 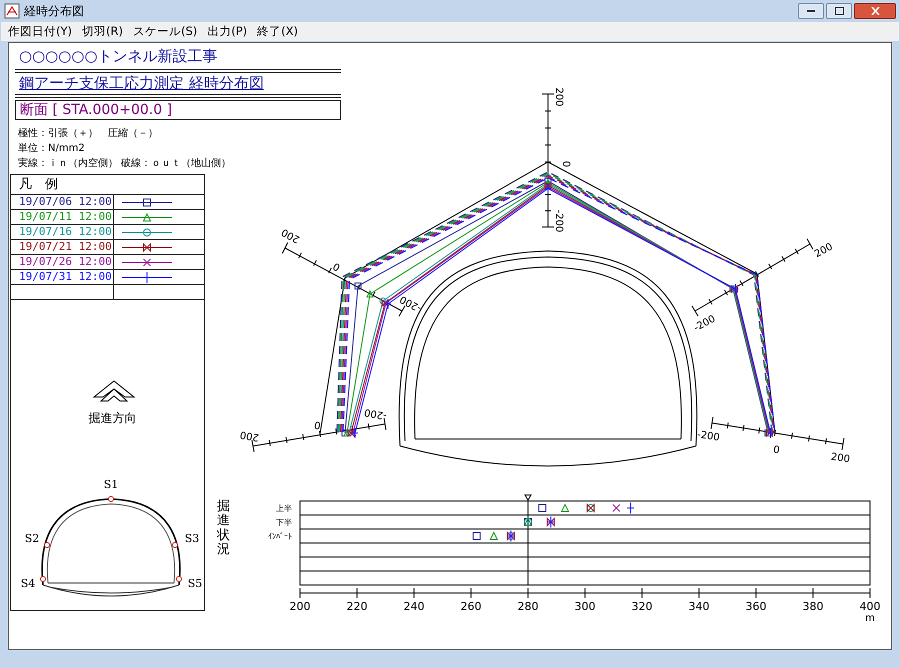 I want to click on note-text: 単位：N/mm2, so click(x=51, y=149).